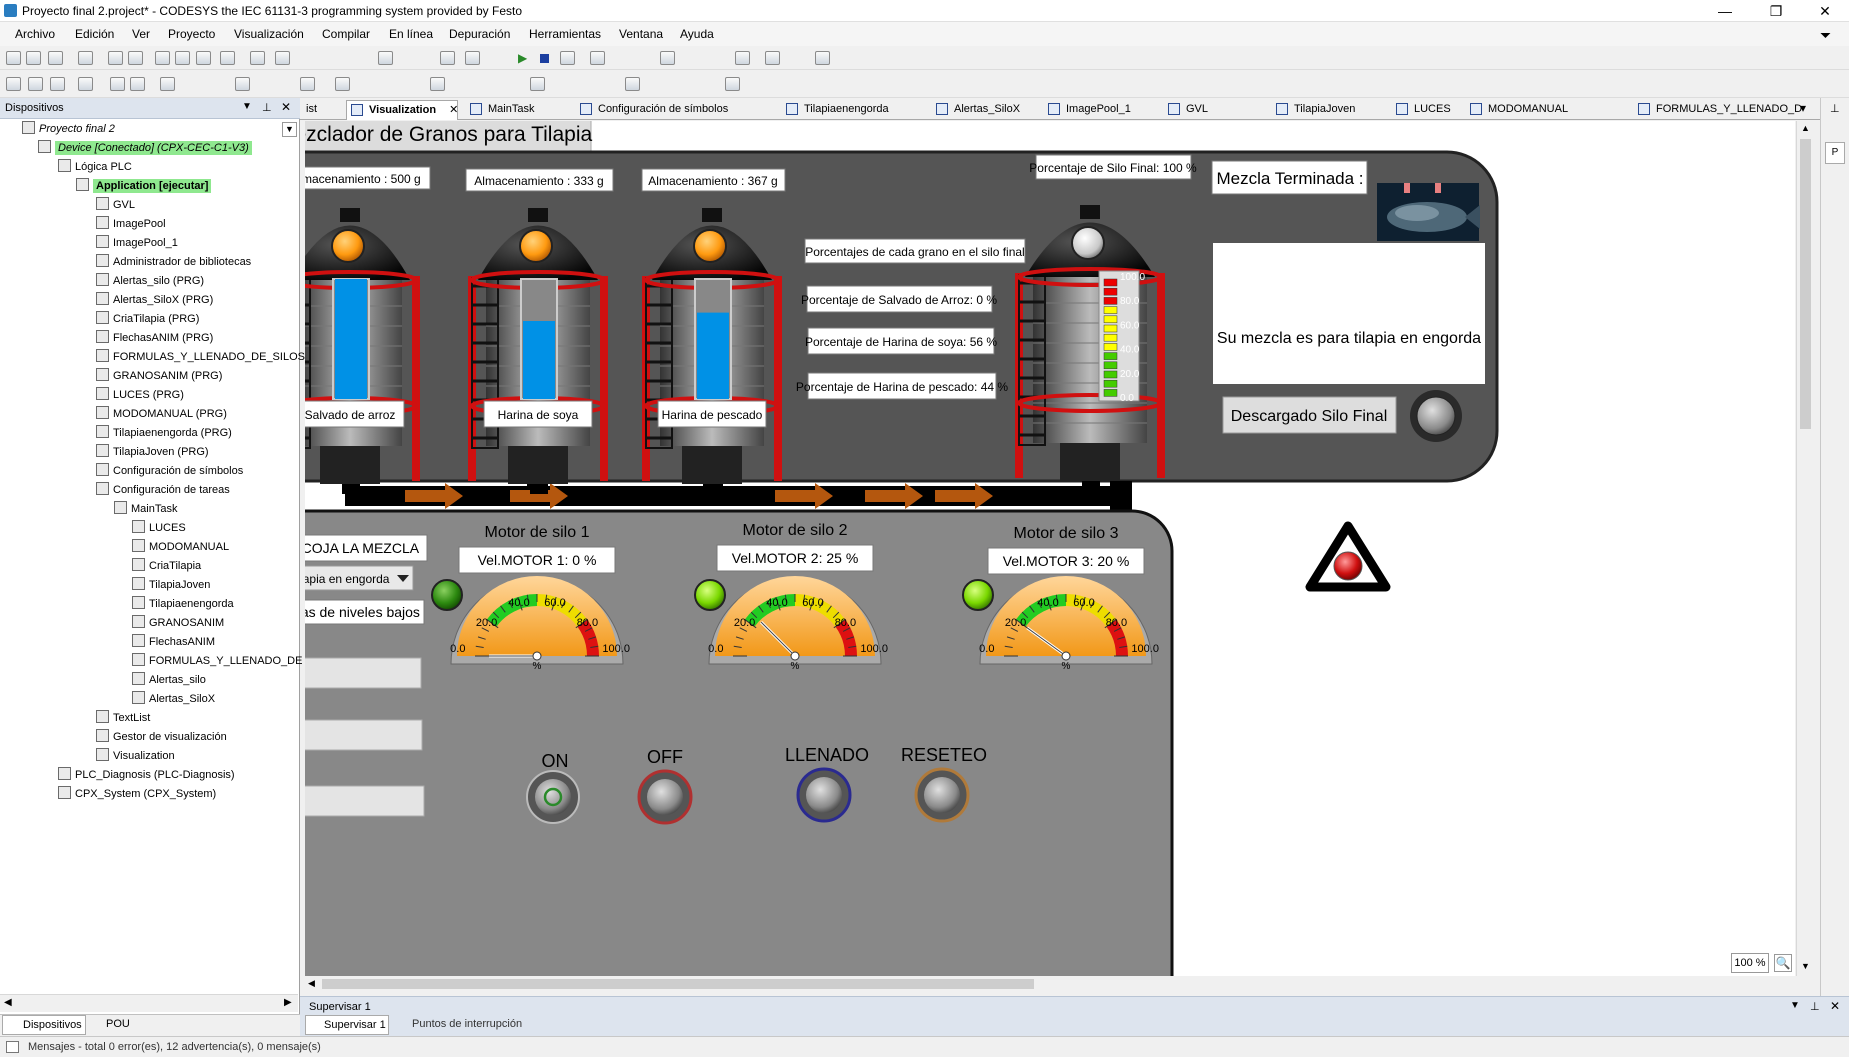 The height and width of the screenshot is (1057, 1849). What do you see at coordinates (467, 1024) in the screenshot?
I see `tab-breakpoints: Puntos de interrupción` at bounding box center [467, 1024].